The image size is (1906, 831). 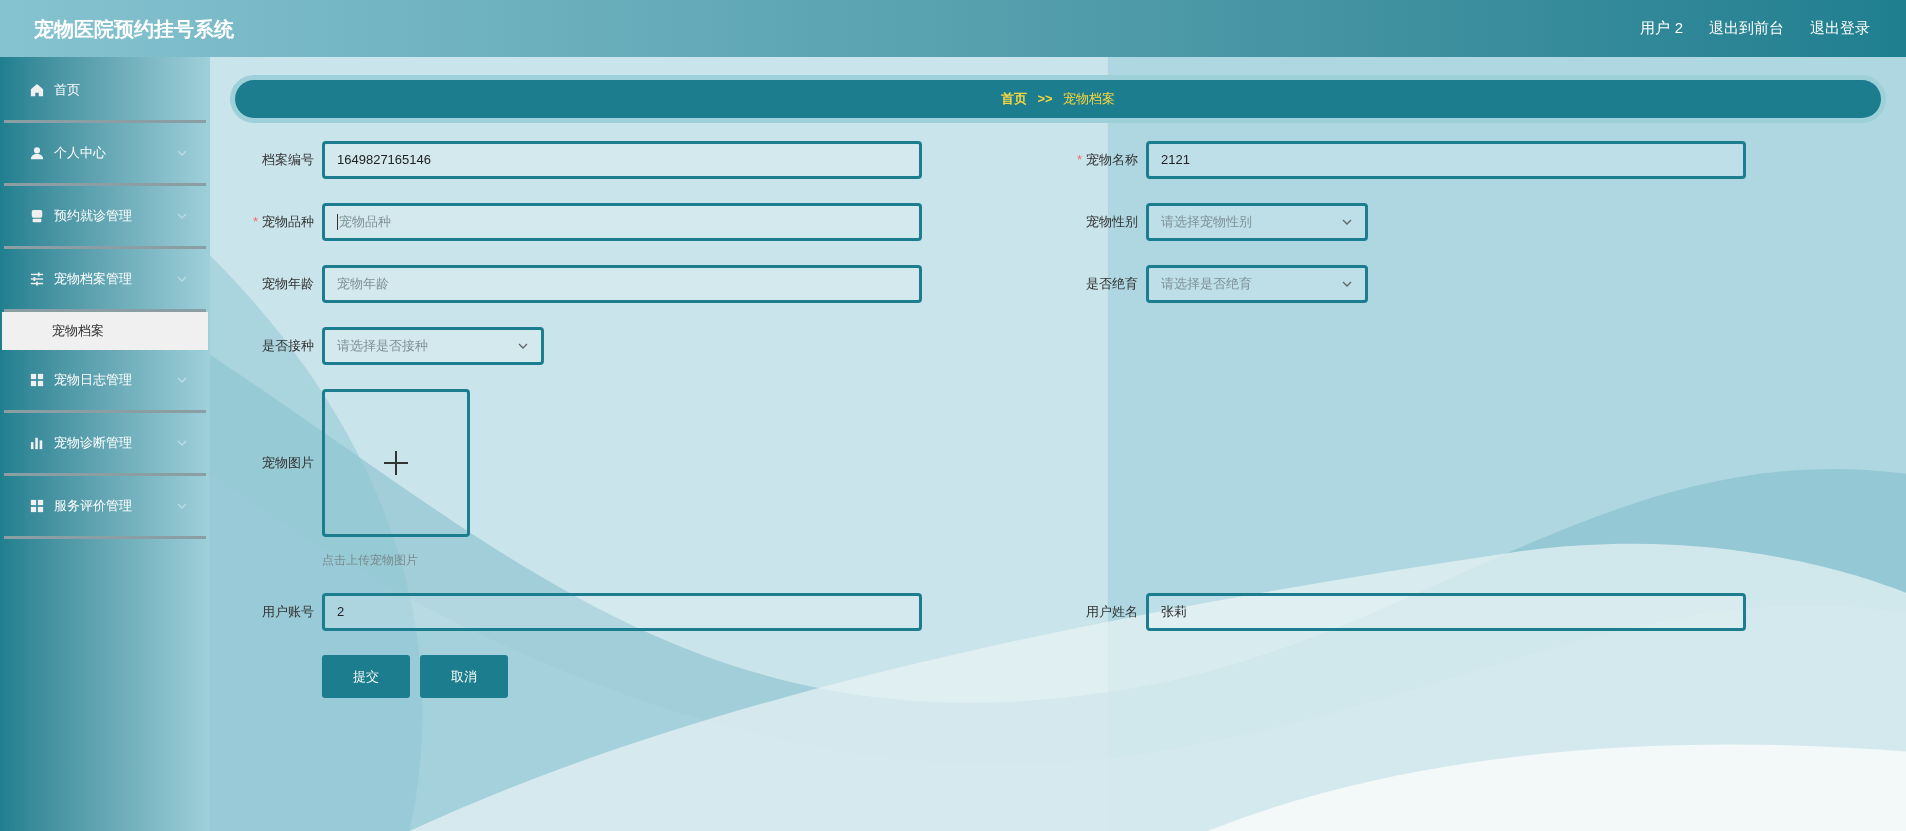 What do you see at coordinates (37, 90) in the screenshot?
I see `home-icon` at bounding box center [37, 90].